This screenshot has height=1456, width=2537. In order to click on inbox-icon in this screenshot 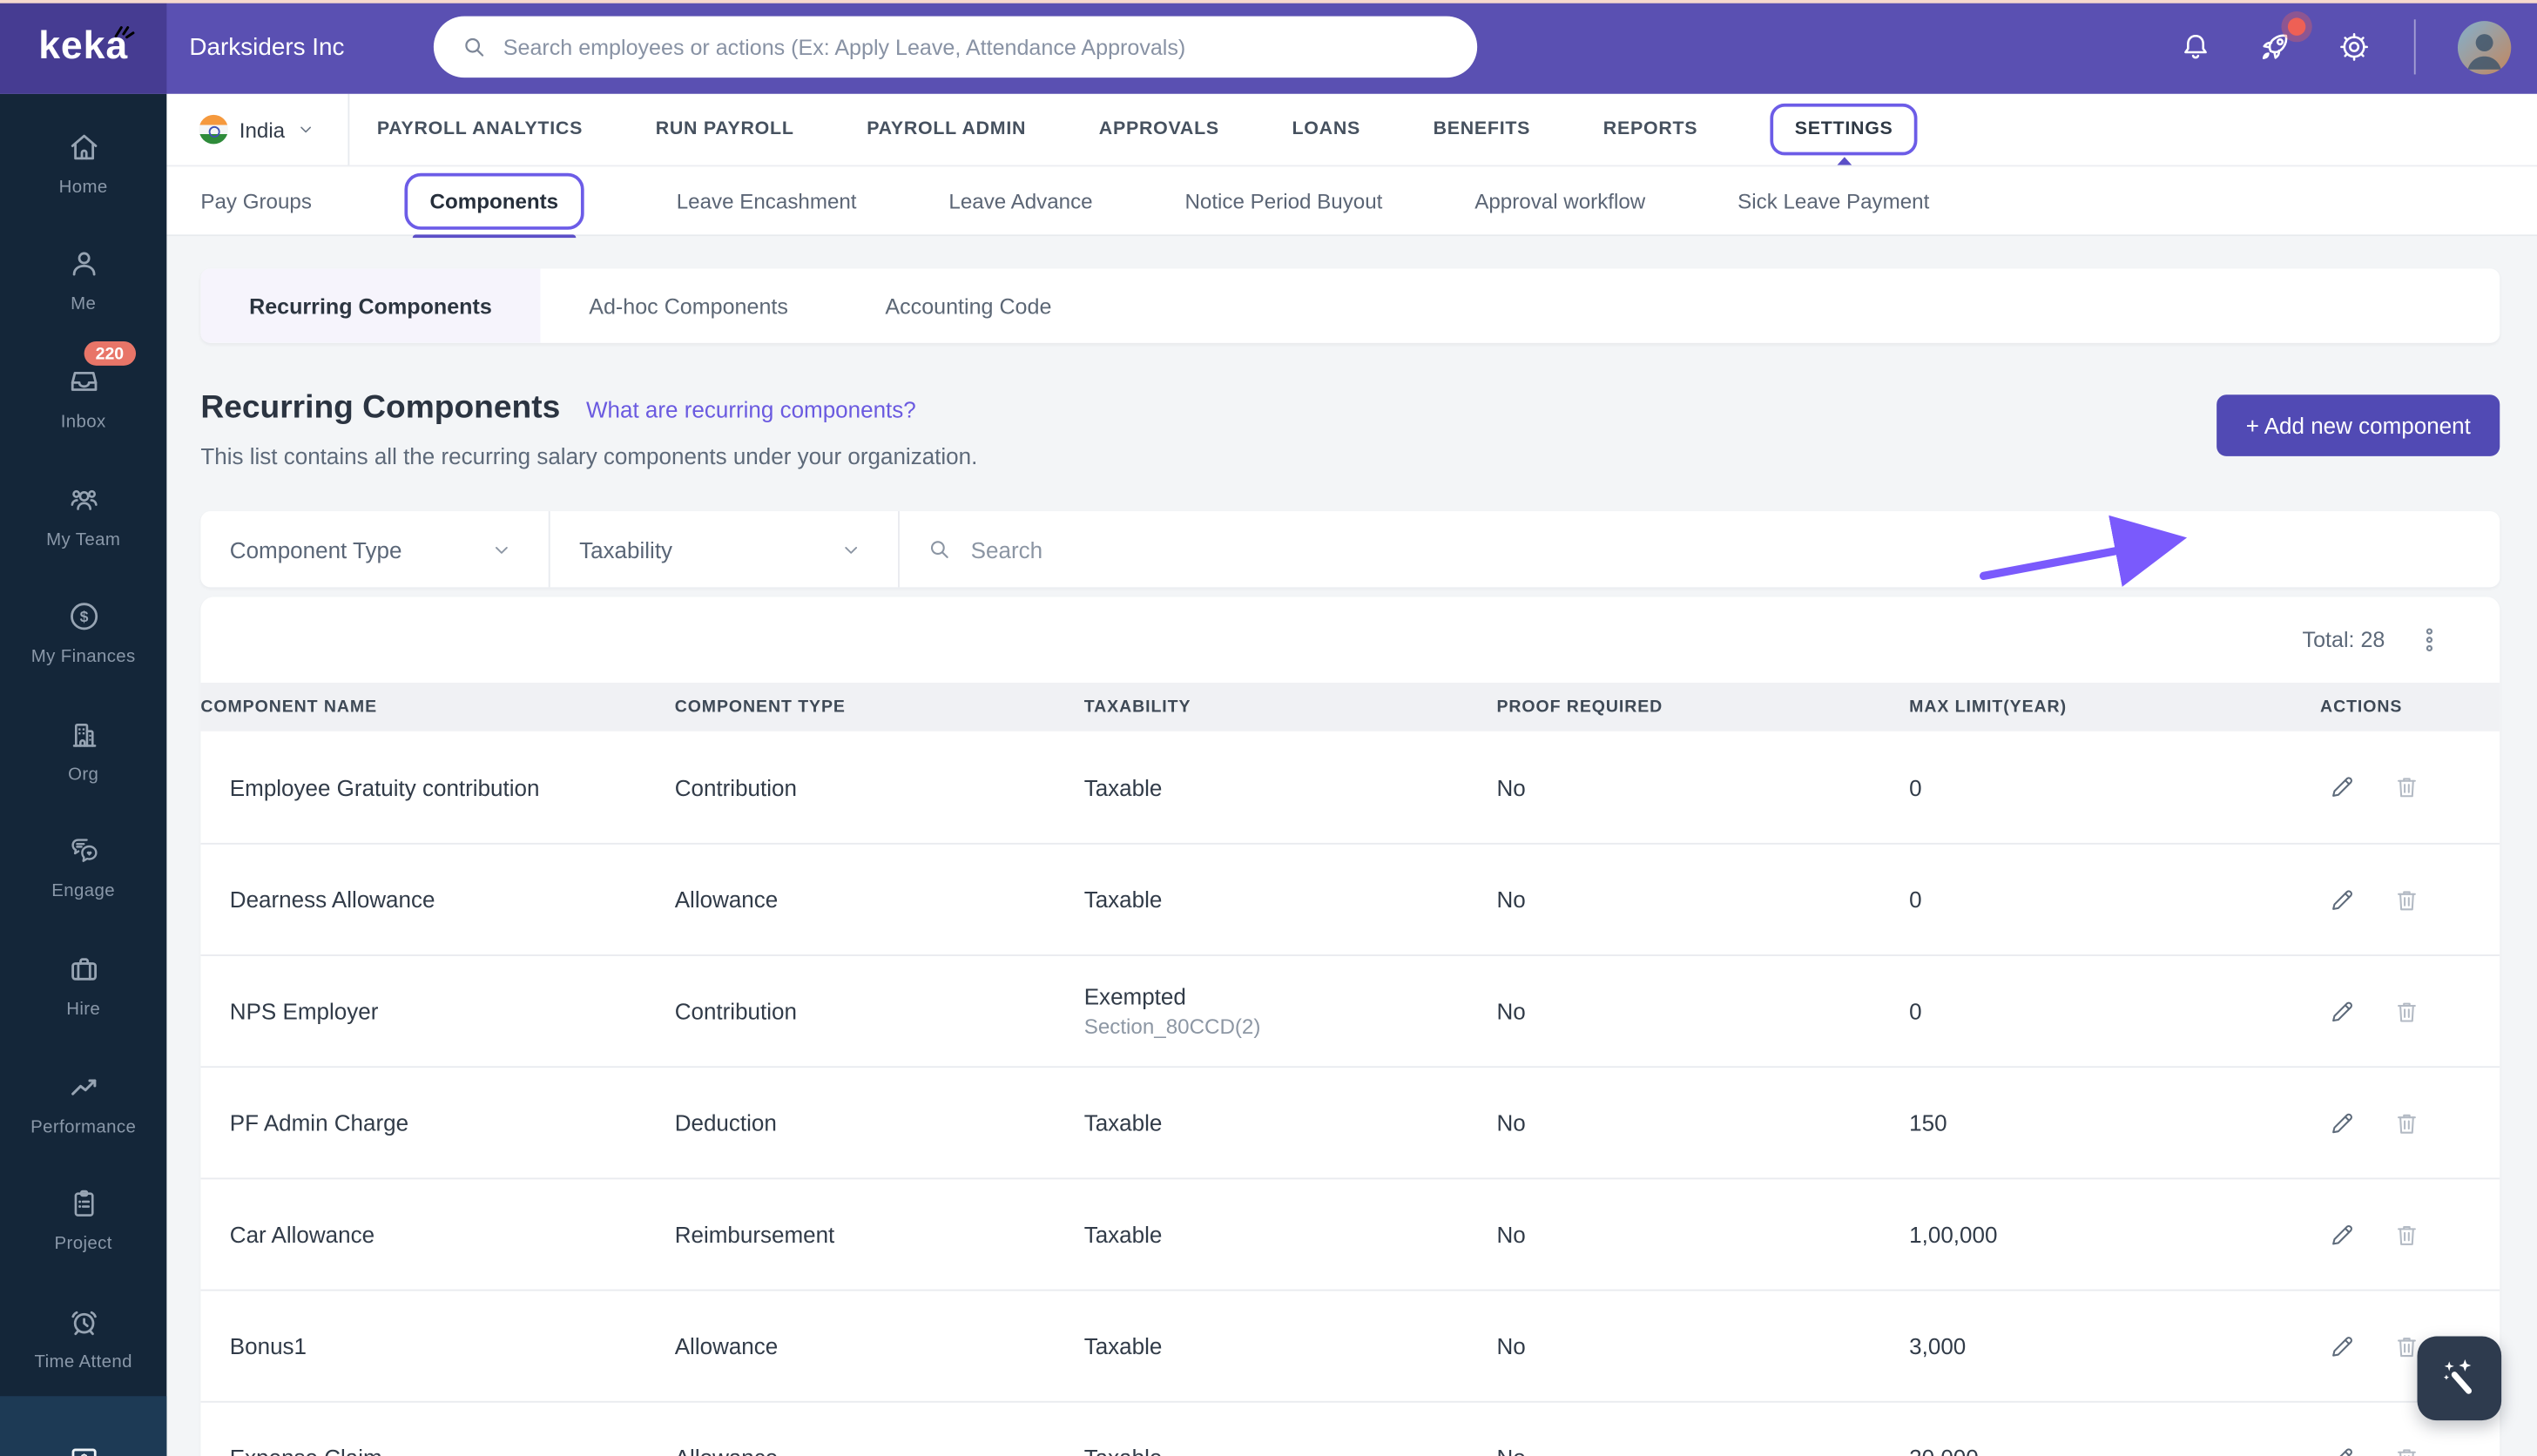, I will do `click(83, 381)`.